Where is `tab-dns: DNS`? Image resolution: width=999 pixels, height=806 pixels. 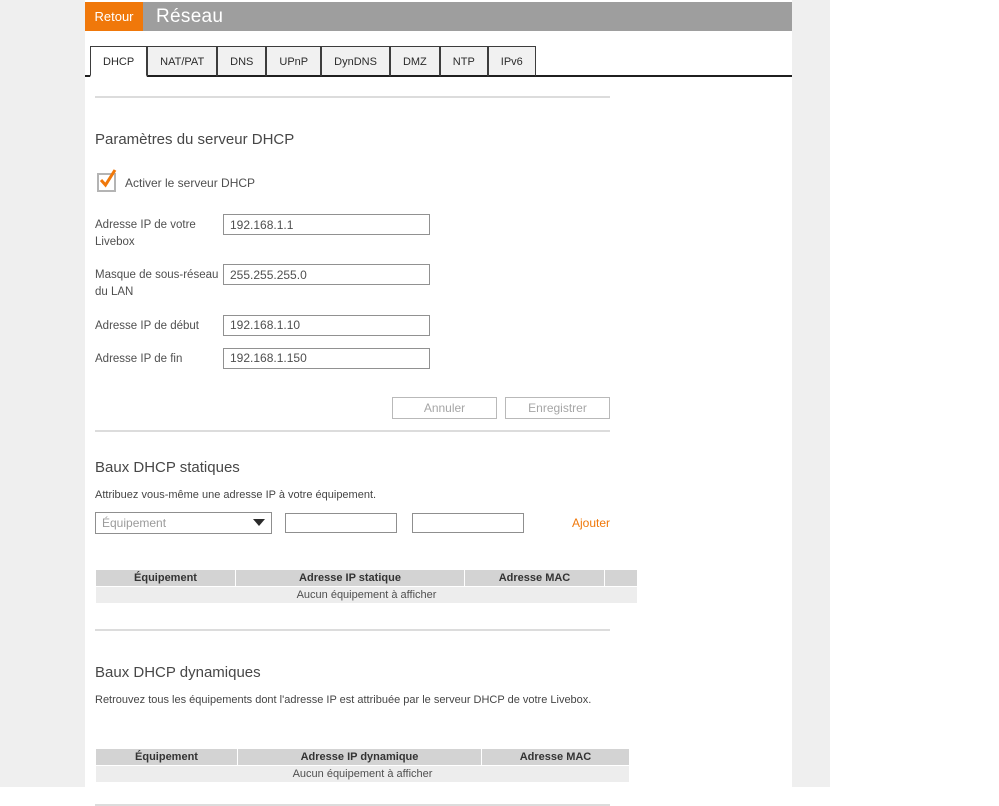
tab-dns: DNS is located at coordinates (242, 61).